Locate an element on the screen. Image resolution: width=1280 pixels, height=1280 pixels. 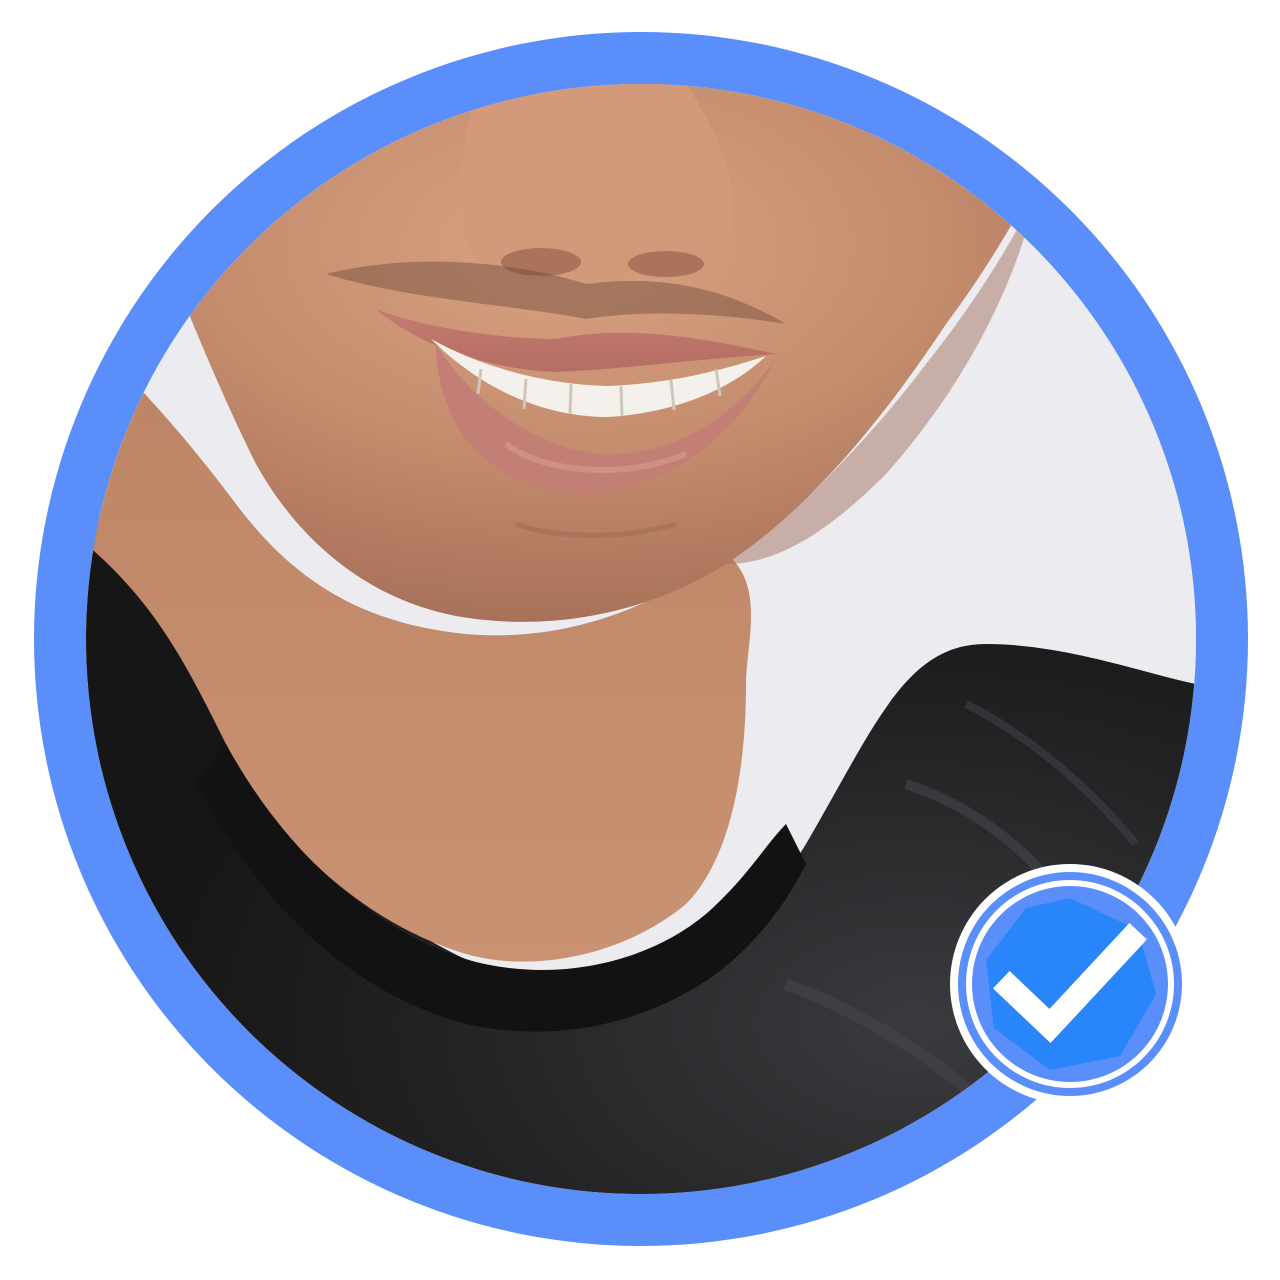
verified-badge is located at coordinates (1070, 984).